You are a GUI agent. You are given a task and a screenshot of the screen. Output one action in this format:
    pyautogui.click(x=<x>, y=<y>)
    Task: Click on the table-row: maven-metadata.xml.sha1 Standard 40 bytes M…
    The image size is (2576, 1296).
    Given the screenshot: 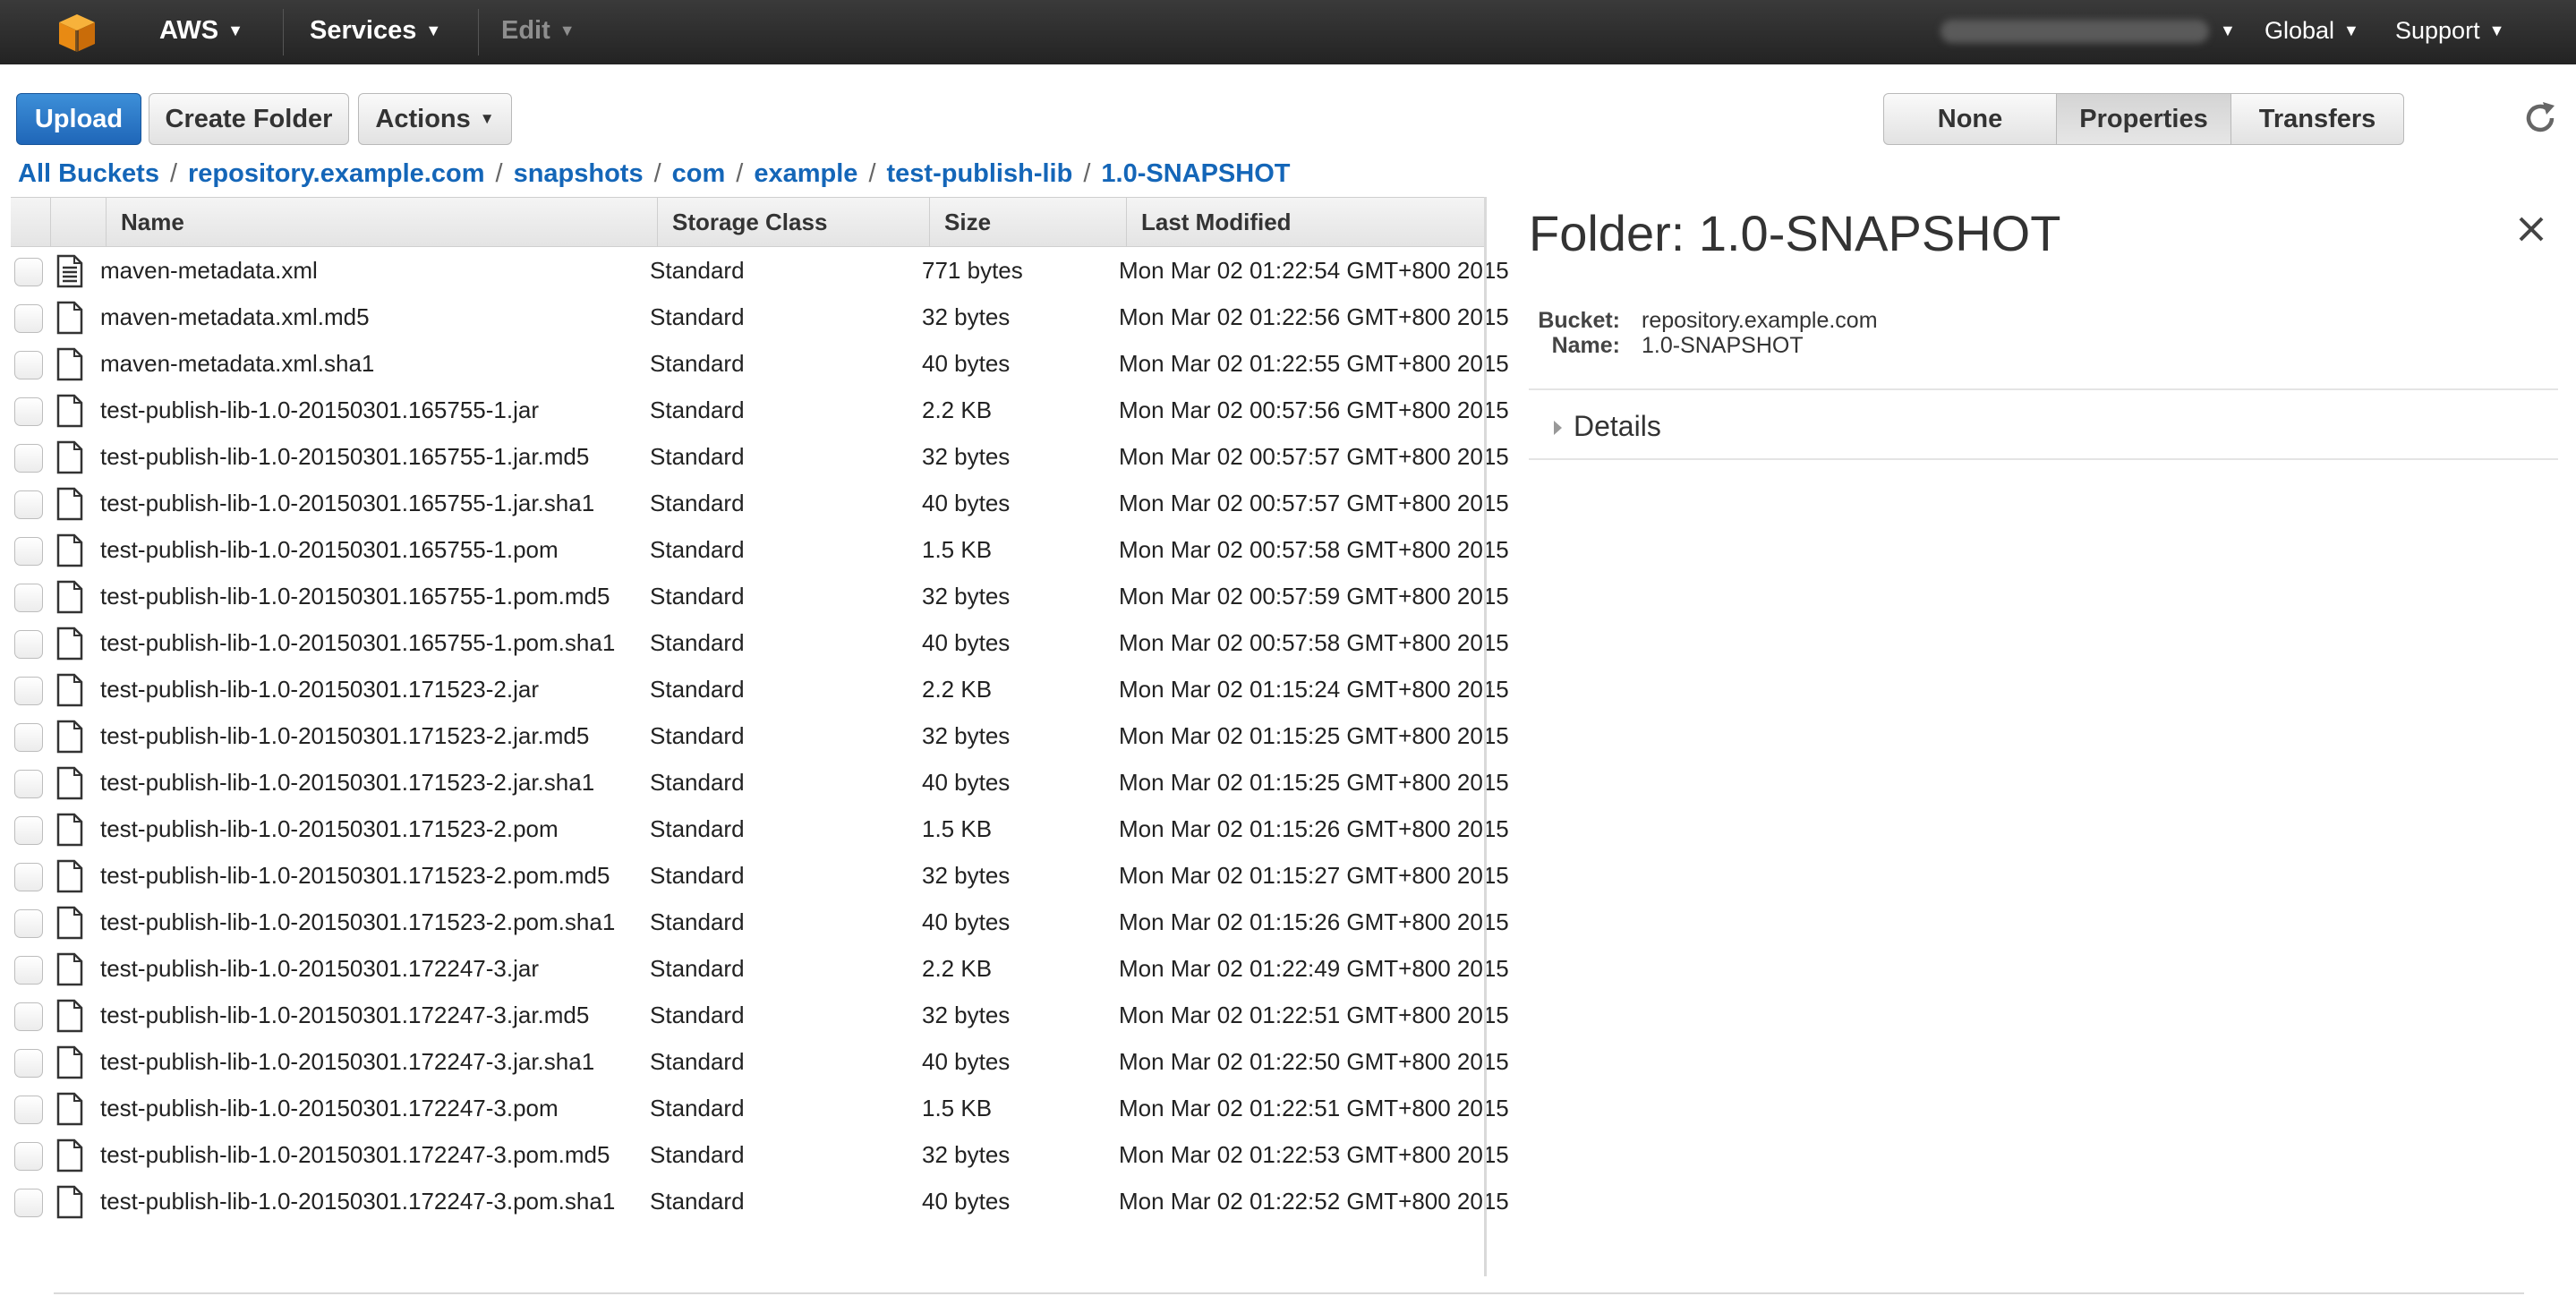 What is the action you would take?
    pyautogui.click(x=760, y=364)
    